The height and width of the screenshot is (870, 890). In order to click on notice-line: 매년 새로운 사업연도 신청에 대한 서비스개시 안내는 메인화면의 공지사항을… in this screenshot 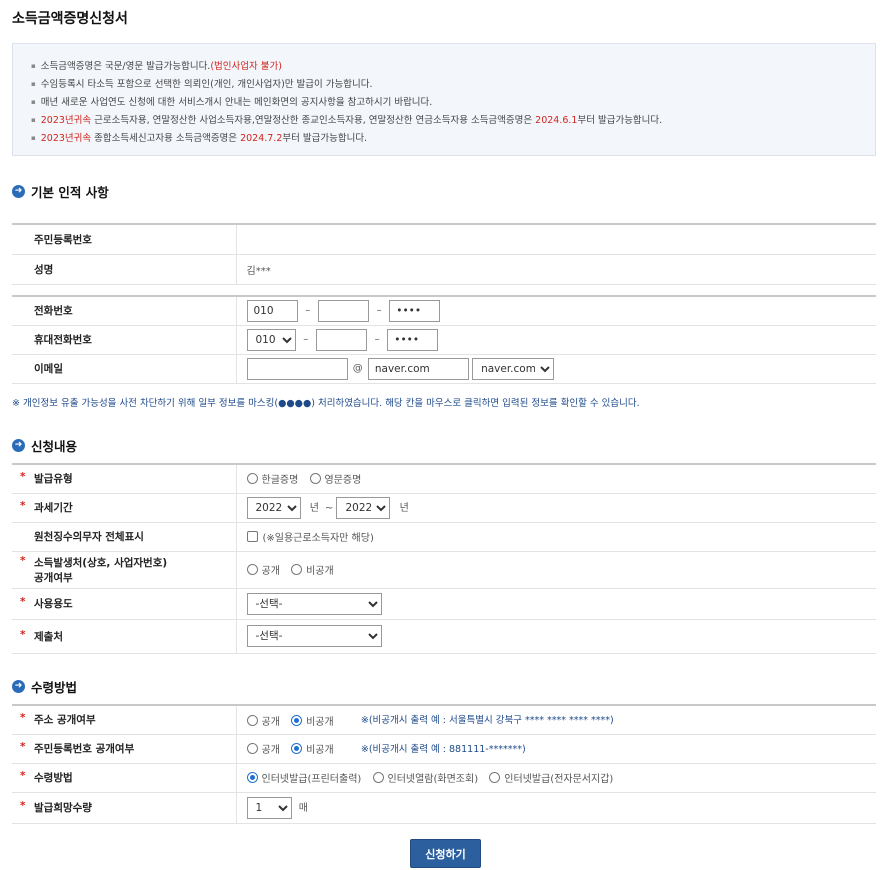, I will do `click(453, 103)`.